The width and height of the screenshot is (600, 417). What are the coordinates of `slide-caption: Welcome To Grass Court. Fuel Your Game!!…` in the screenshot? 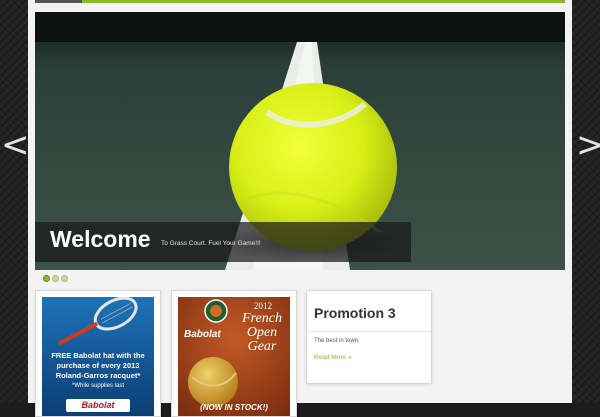 It's located at (223, 242).